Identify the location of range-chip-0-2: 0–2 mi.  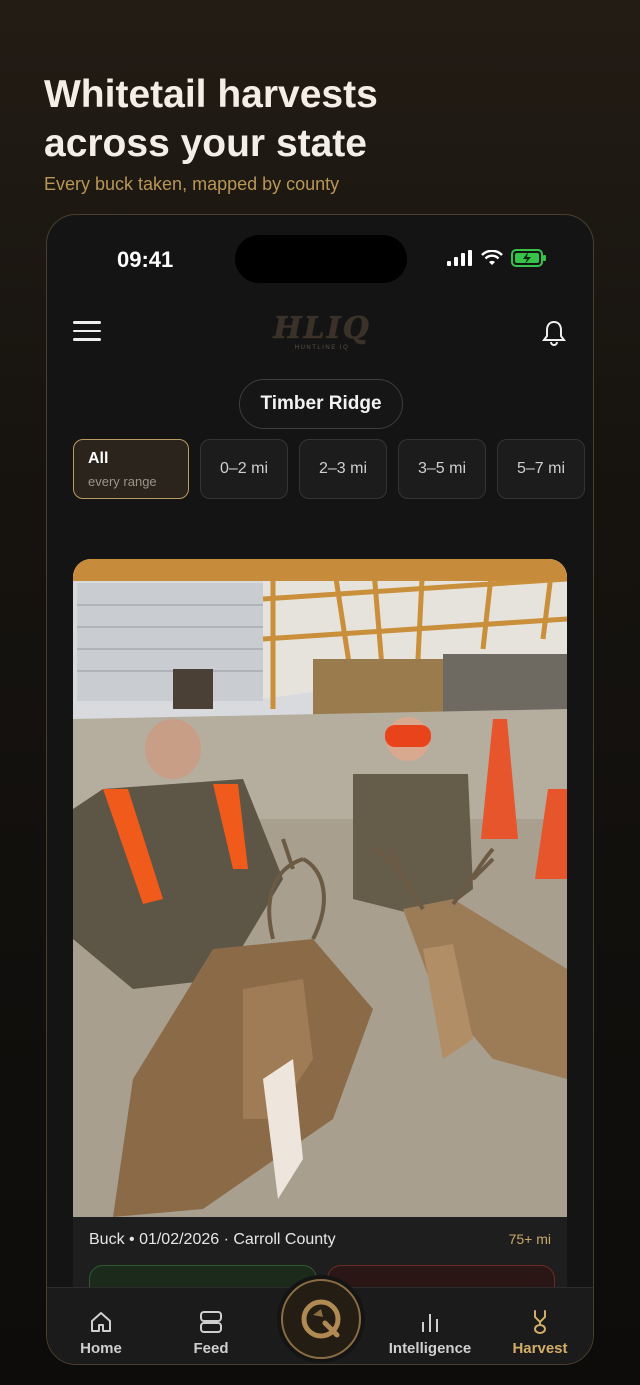
(244, 469).